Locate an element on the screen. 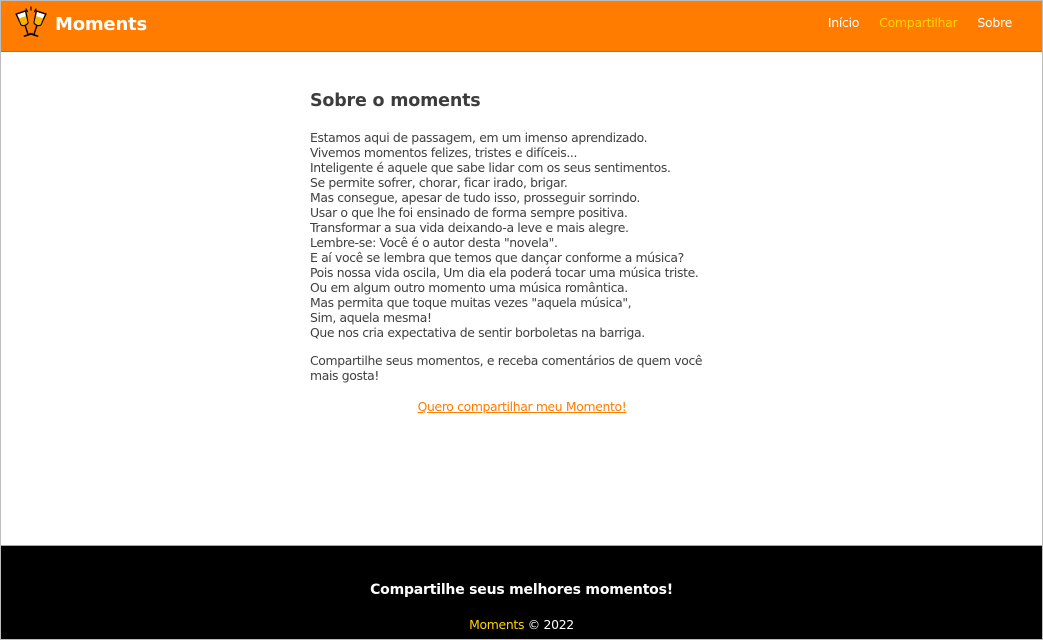  share-moment-link: Quero compartilhar meu Momento! is located at coordinates (522, 406).